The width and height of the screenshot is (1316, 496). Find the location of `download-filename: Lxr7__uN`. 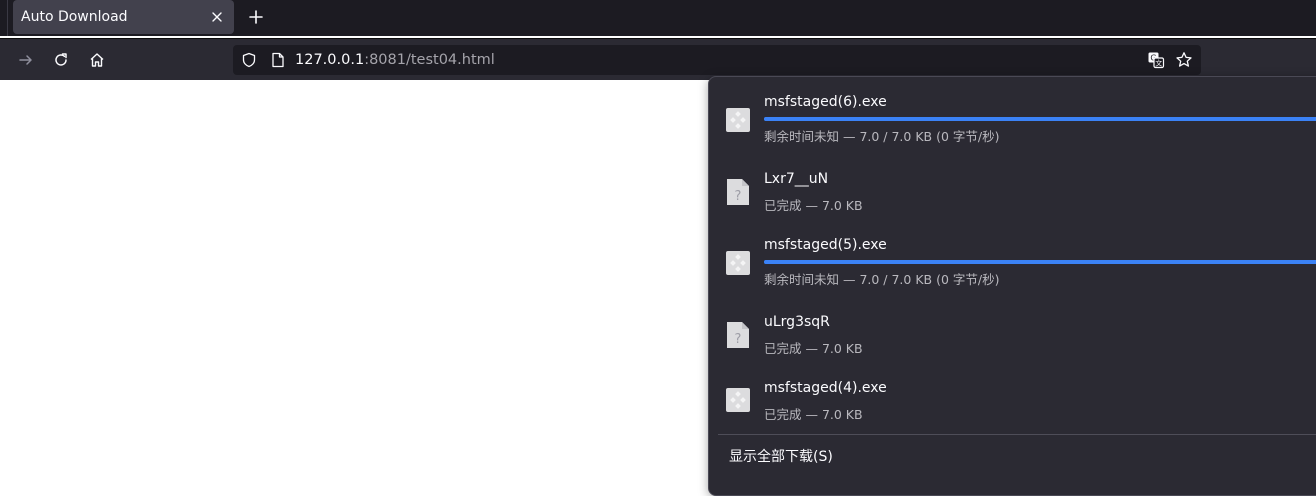

download-filename: Lxr7__uN is located at coordinates (796, 179).